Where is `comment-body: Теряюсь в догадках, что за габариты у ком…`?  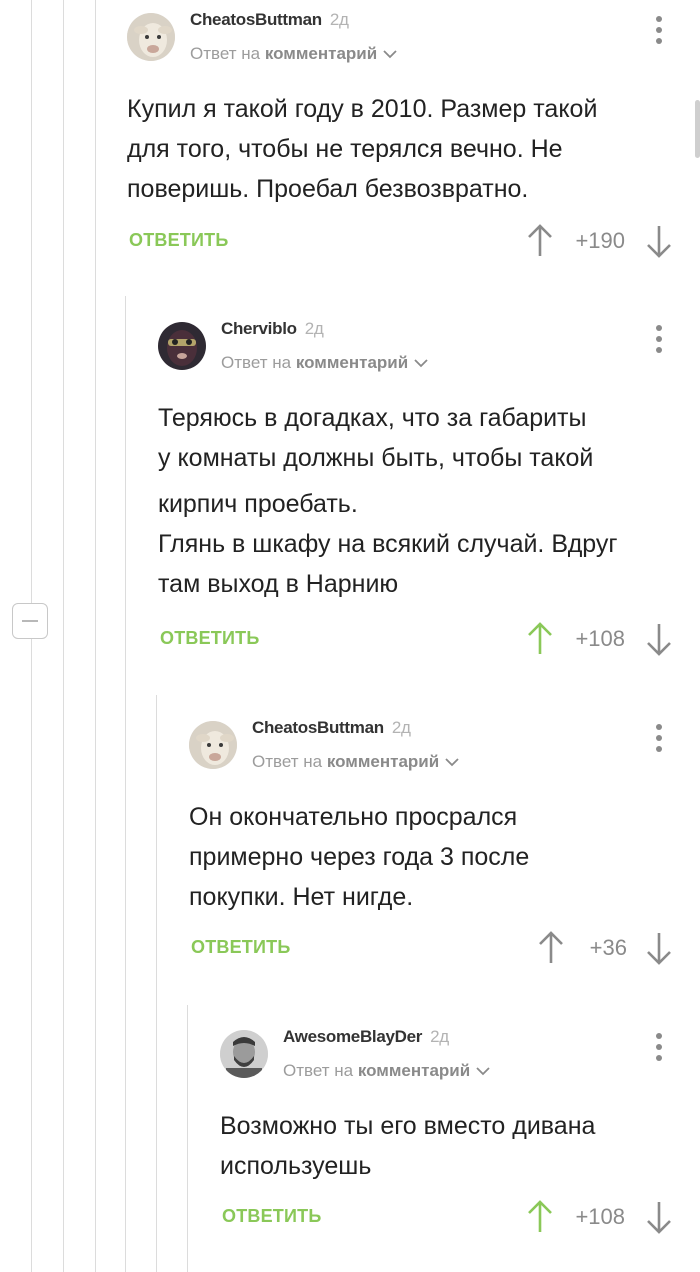 comment-body: Теряюсь в догадках, что за габариты у ком… is located at coordinates (388, 501).